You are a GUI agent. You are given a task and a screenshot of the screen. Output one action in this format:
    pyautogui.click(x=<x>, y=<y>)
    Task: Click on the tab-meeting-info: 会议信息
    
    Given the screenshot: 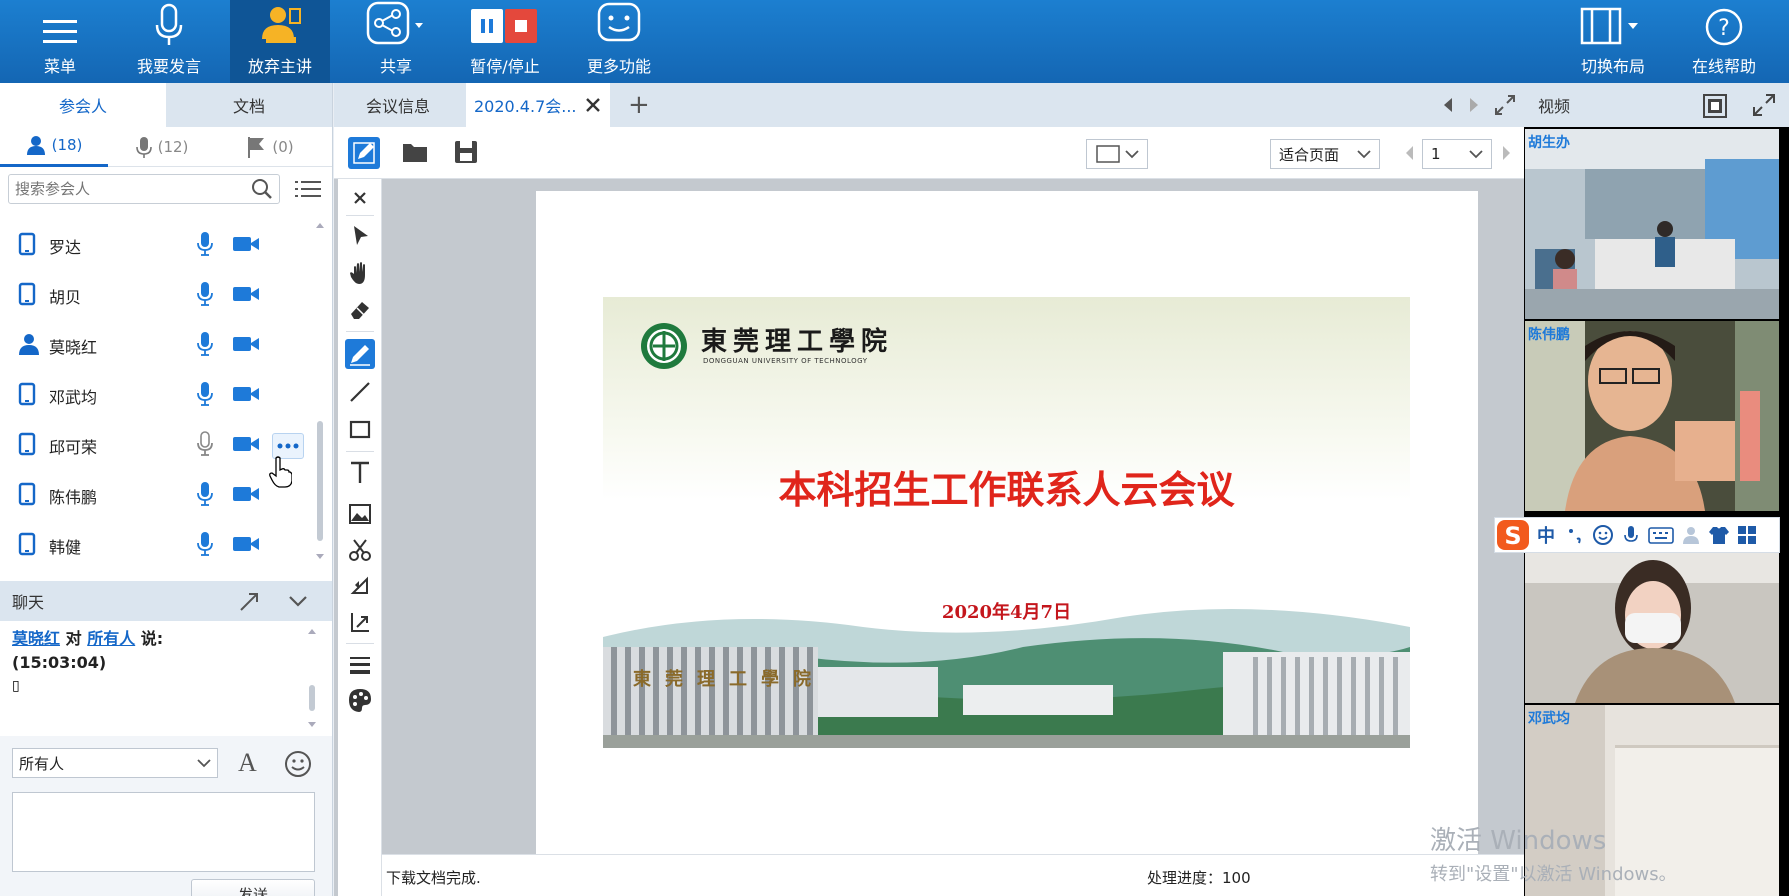 What is the action you would take?
    pyautogui.click(x=400, y=105)
    